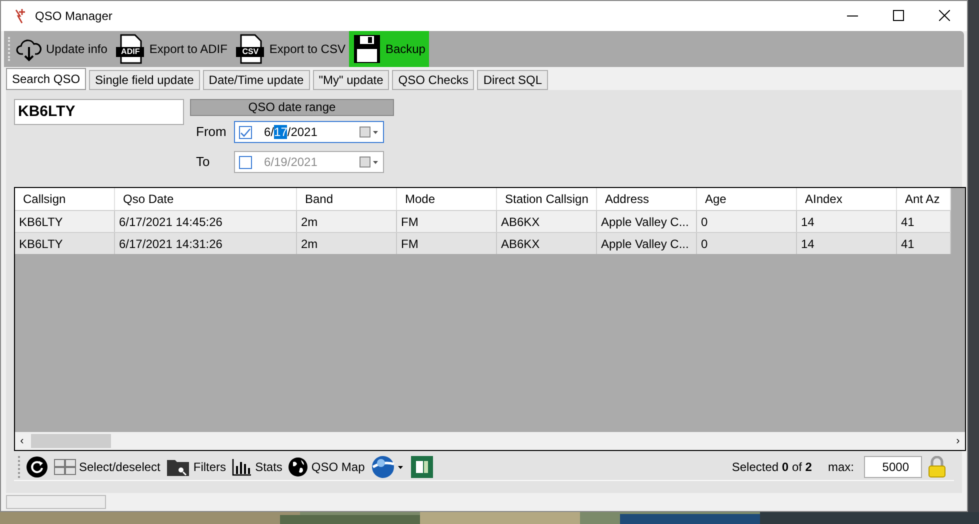 Image resolution: width=979 pixels, height=524 pixels. I want to click on toolbar-button: Stats, so click(257, 467).